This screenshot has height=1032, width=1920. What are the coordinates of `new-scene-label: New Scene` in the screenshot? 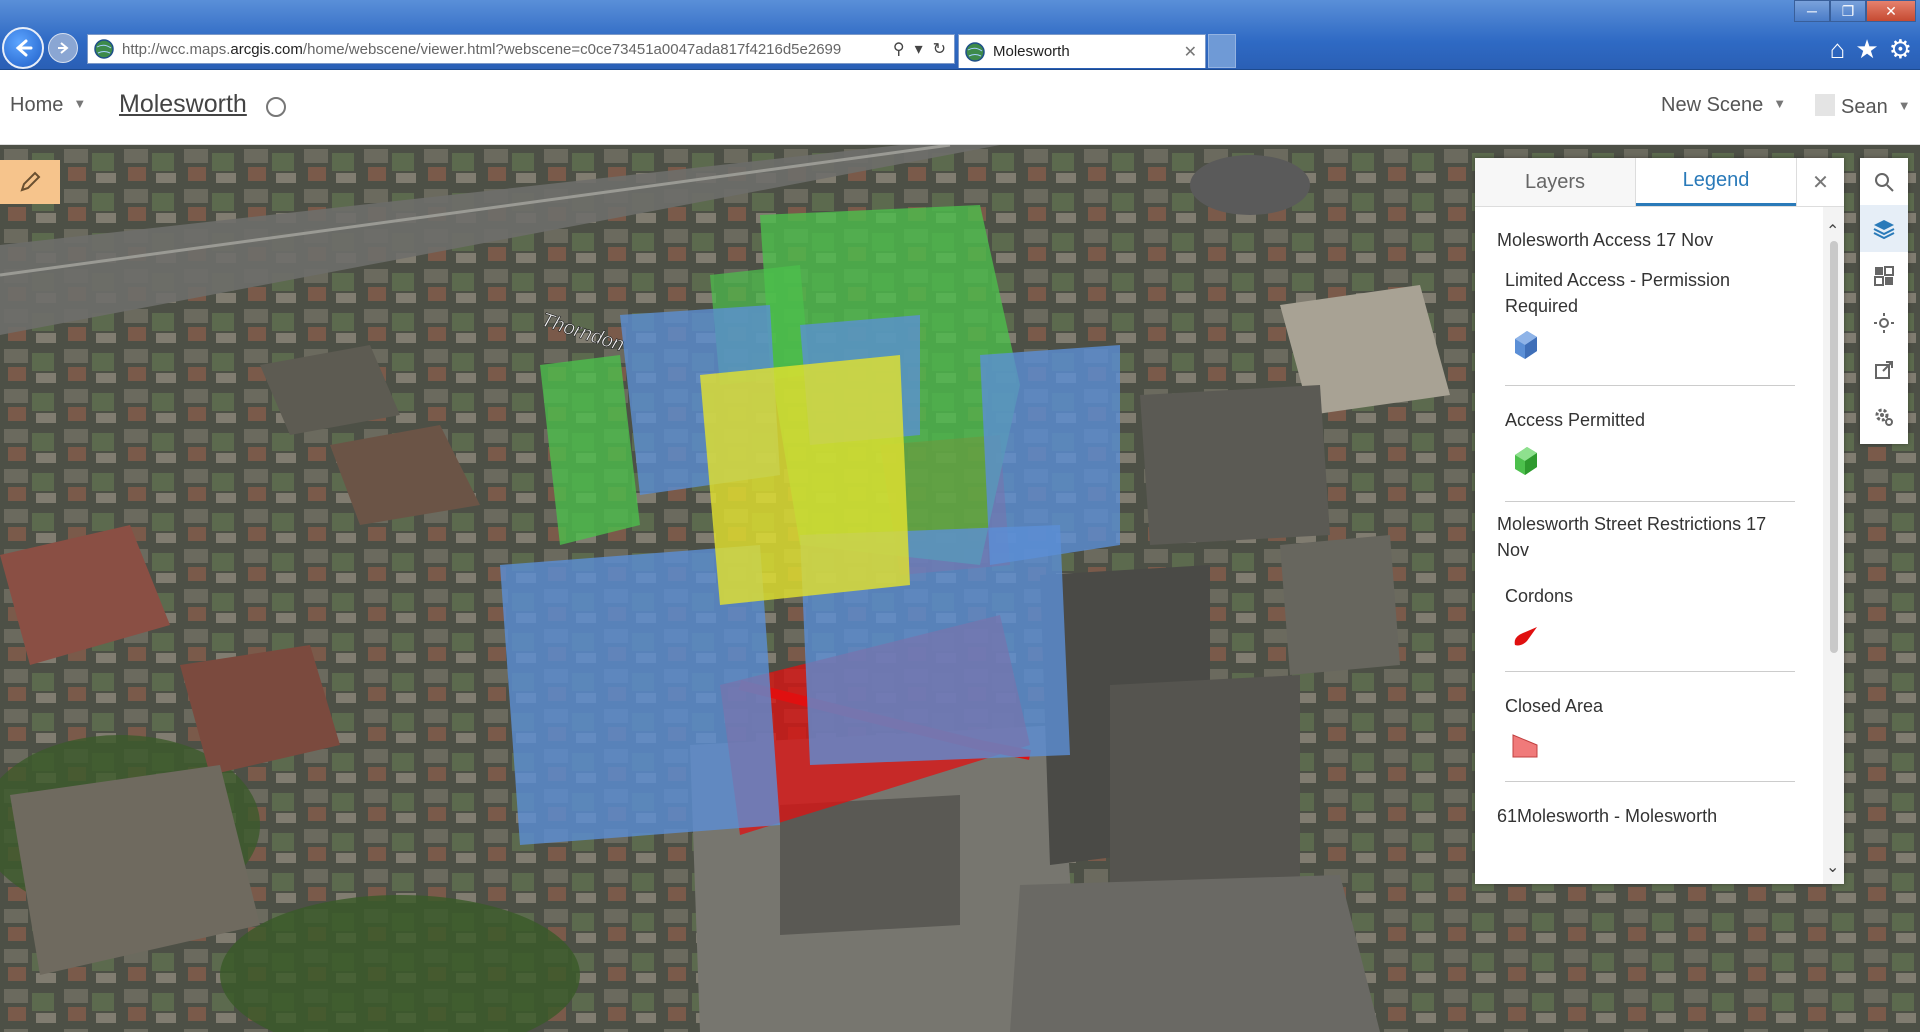 It's located at (1712, 105).